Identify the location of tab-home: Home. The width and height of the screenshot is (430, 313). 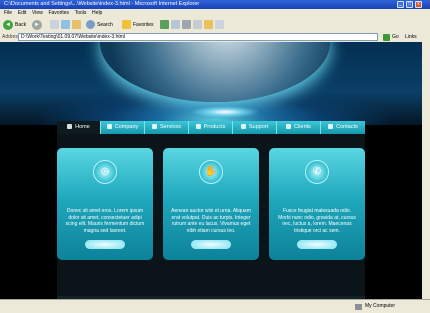
(79, 127).